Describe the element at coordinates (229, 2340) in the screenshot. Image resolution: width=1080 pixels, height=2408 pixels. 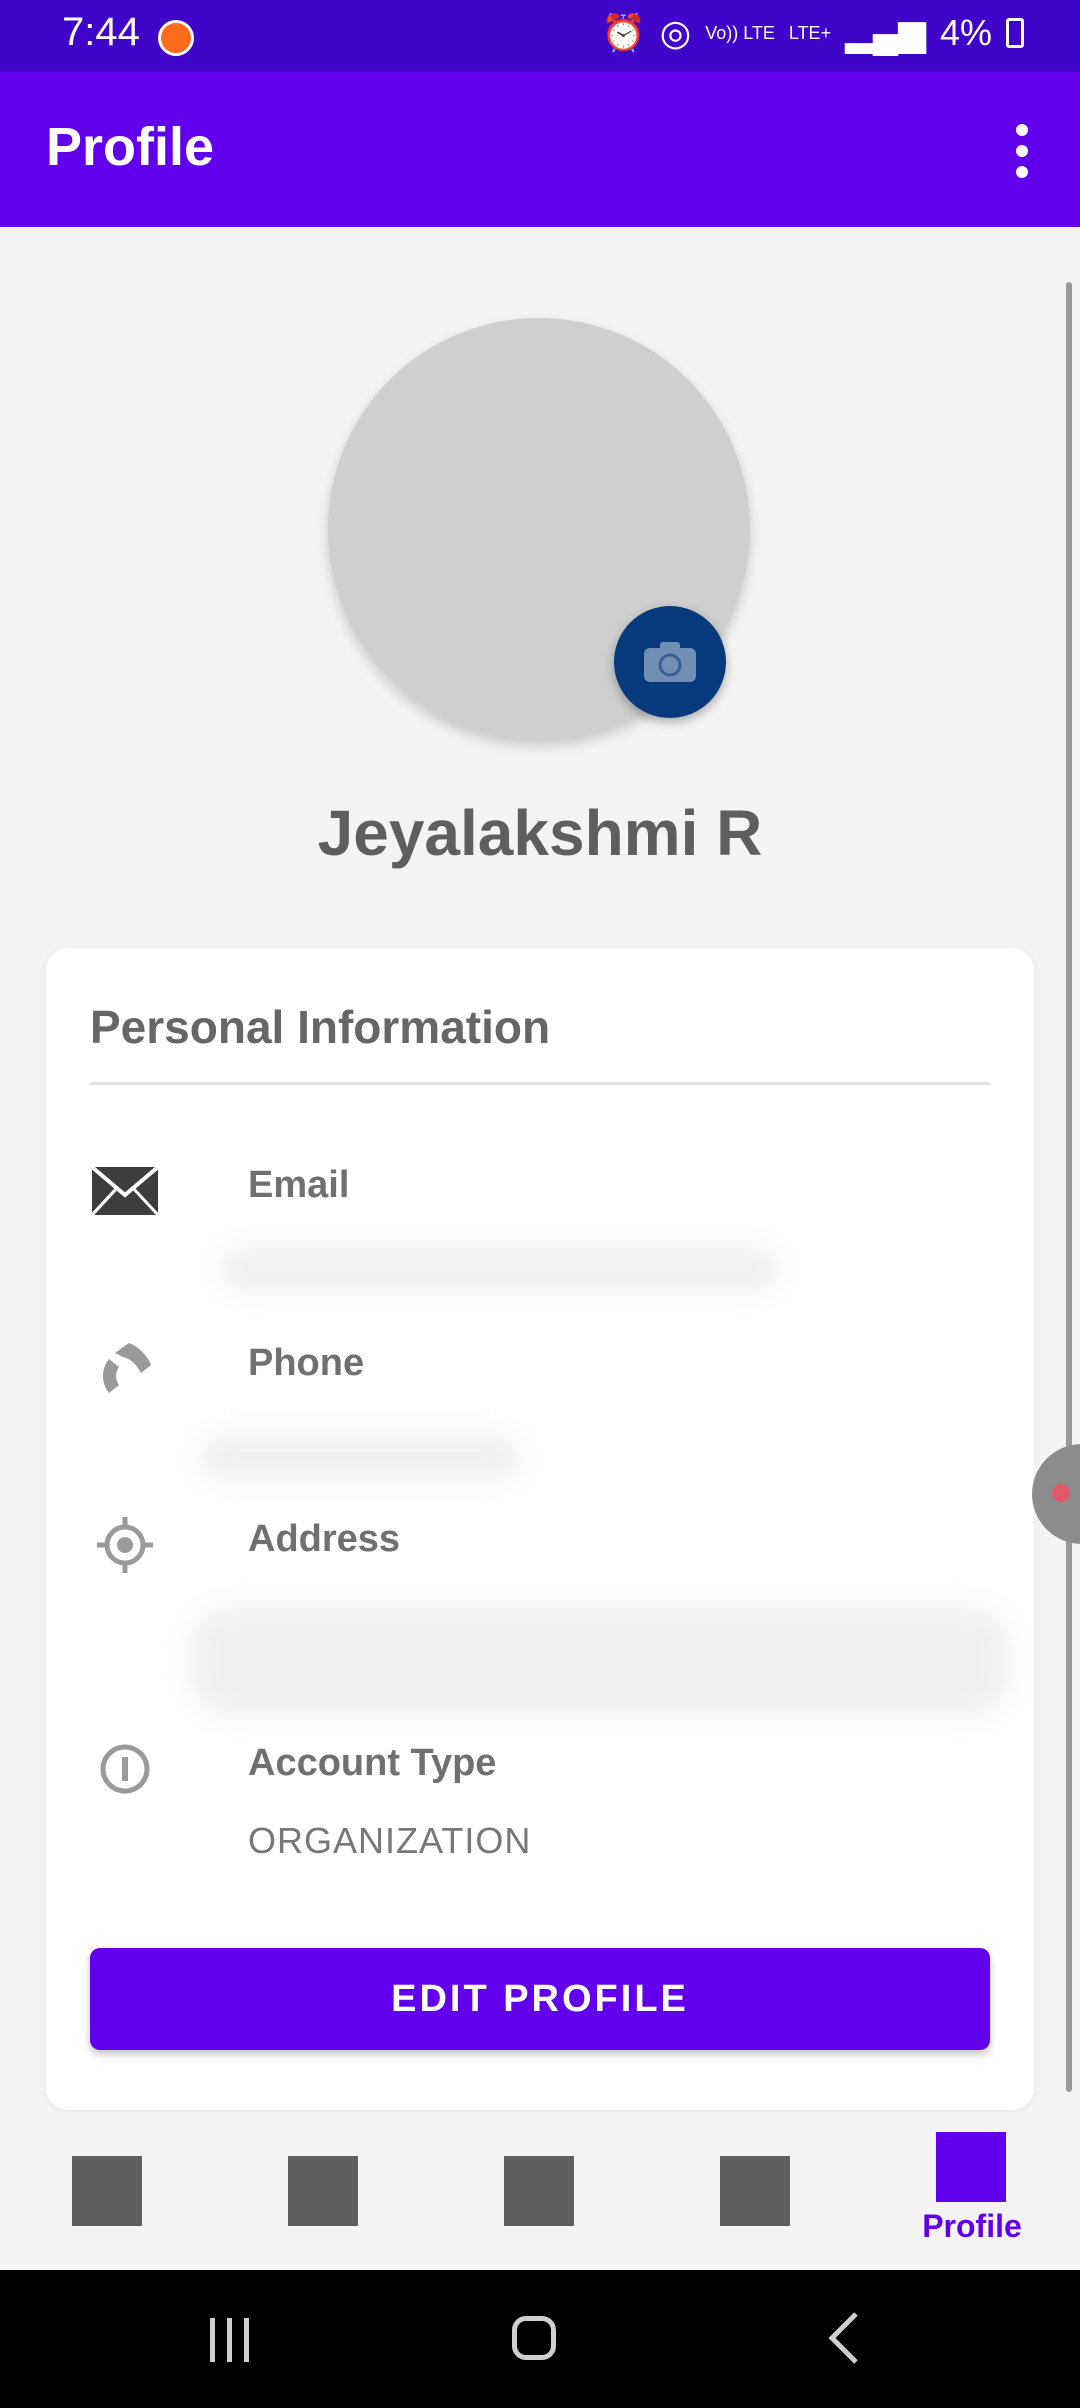
I see `recent-apps-button` at that location.